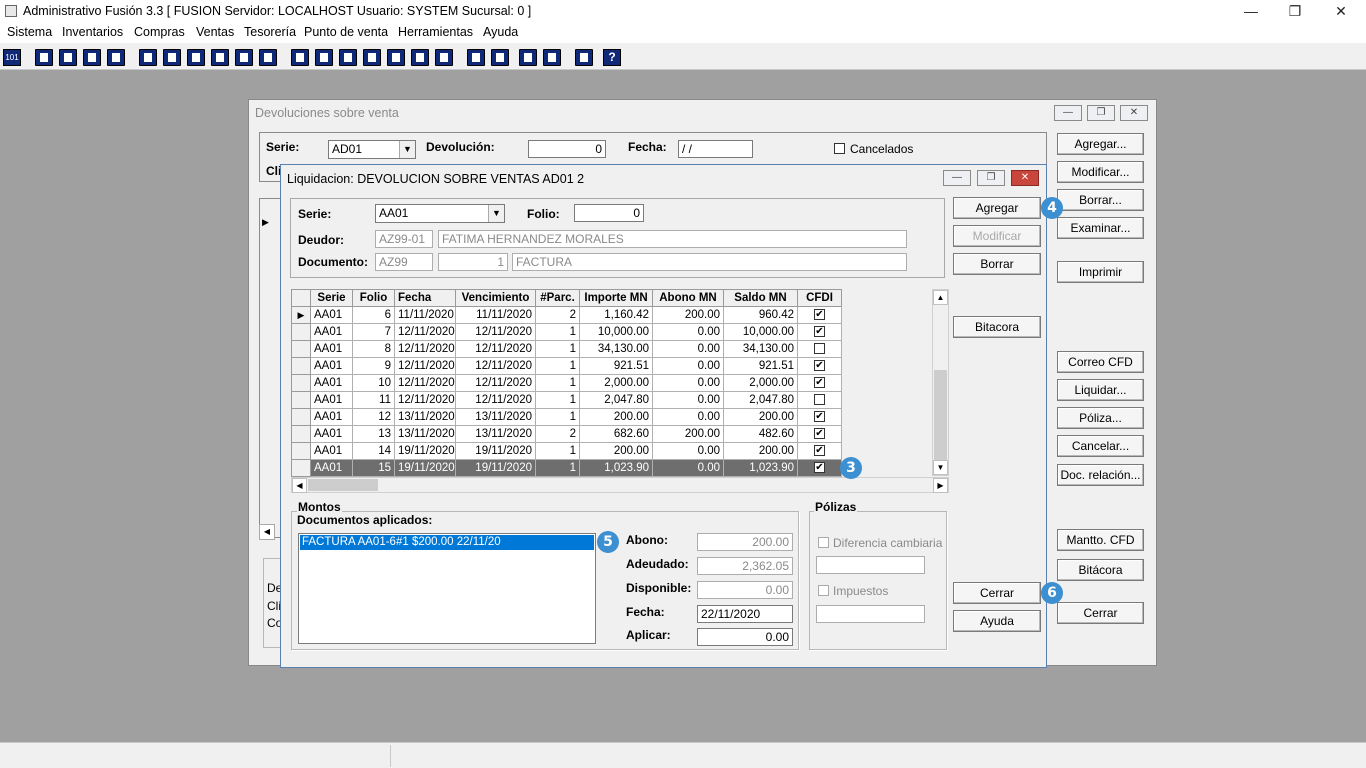 The image size is (1366, 768). I want to click on close-icon: ✕, so click(1341, 11).